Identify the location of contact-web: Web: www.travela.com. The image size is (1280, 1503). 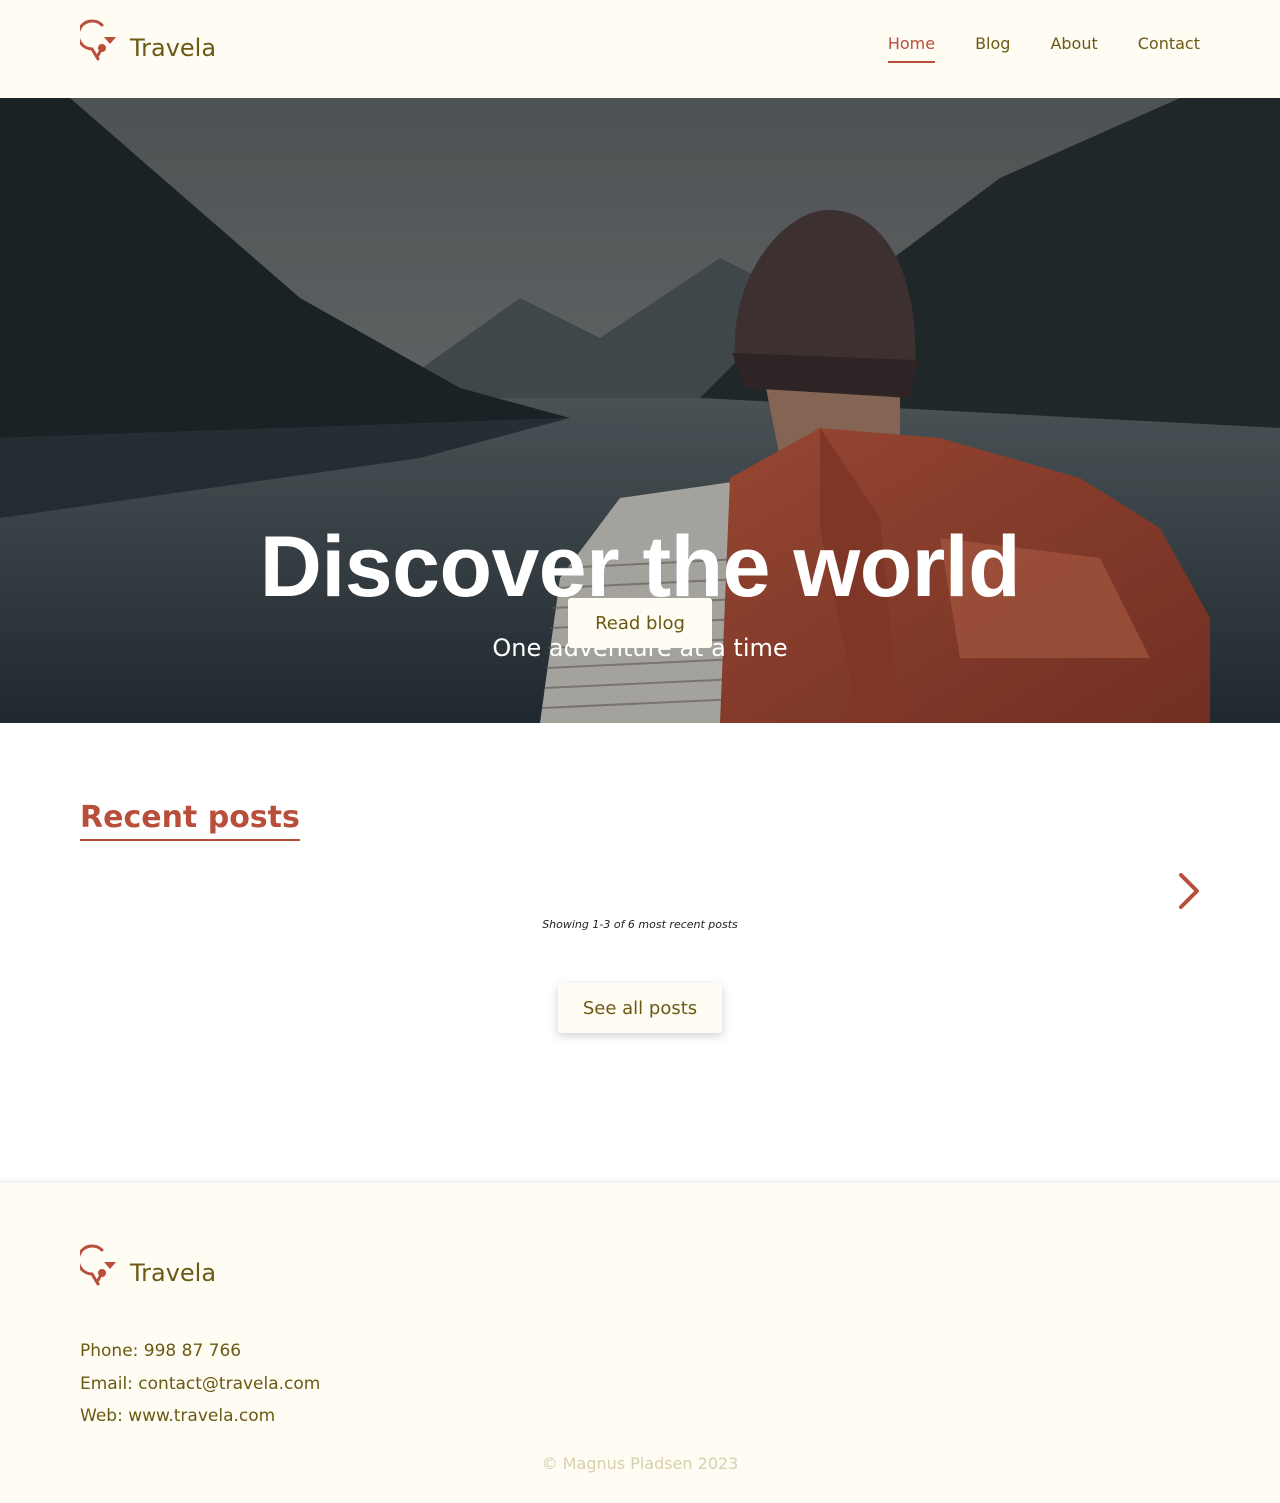
(178, 1416).